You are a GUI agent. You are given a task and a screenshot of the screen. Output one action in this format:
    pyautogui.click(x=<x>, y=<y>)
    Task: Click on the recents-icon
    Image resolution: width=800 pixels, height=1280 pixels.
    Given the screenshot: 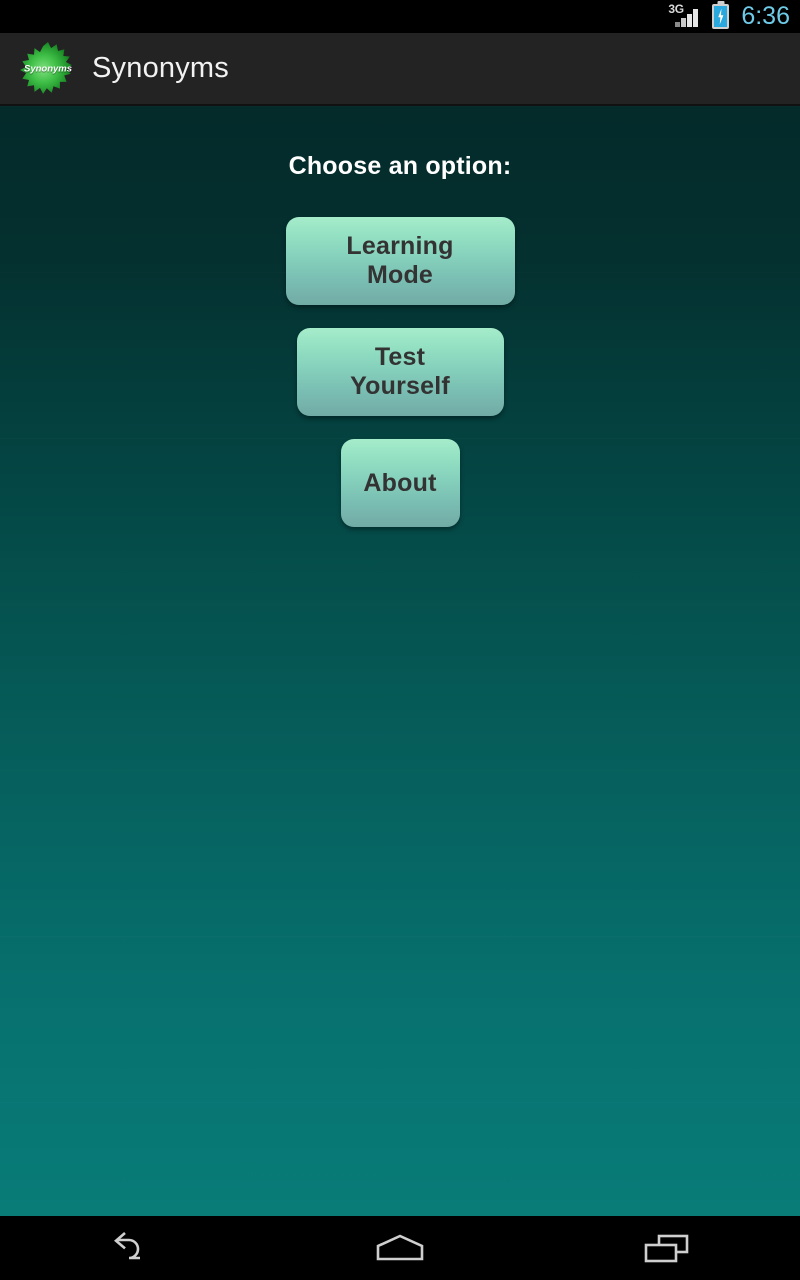 What is the action you would take?
    pyautogui.click(x=667, y=1248)
    